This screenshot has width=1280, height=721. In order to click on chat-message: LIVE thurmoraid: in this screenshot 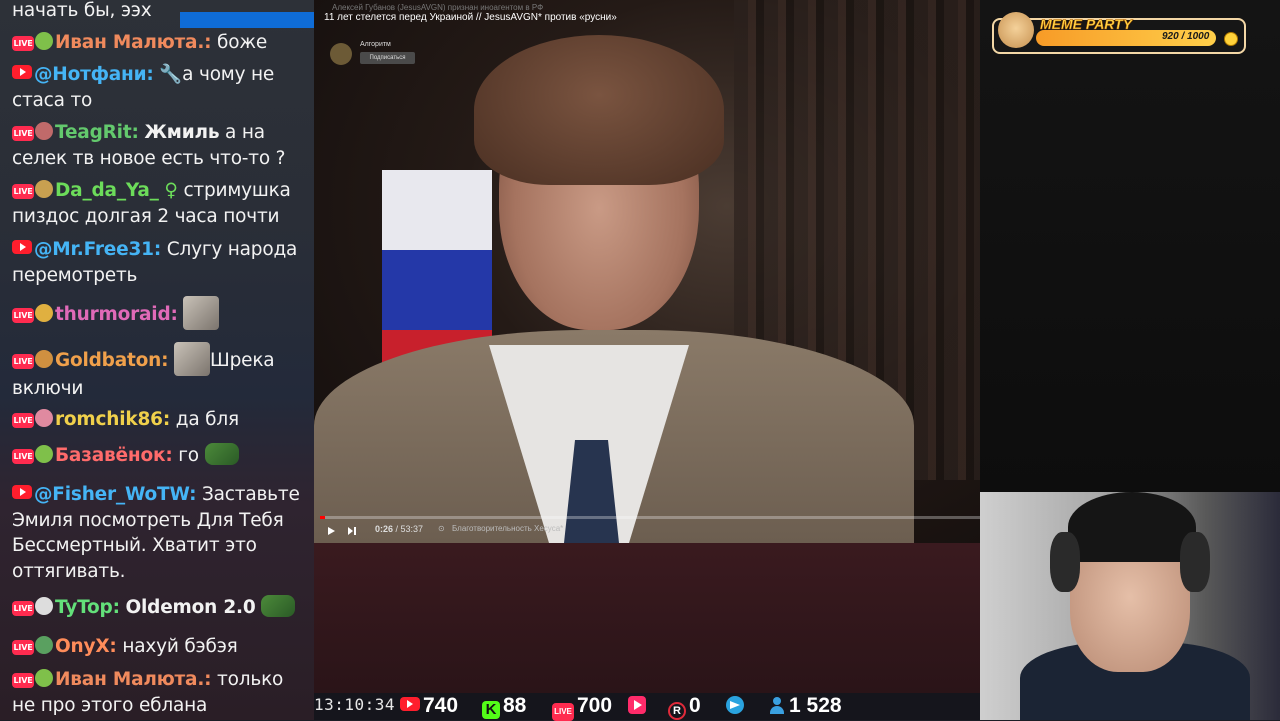, I will do `click(160, 313)`.